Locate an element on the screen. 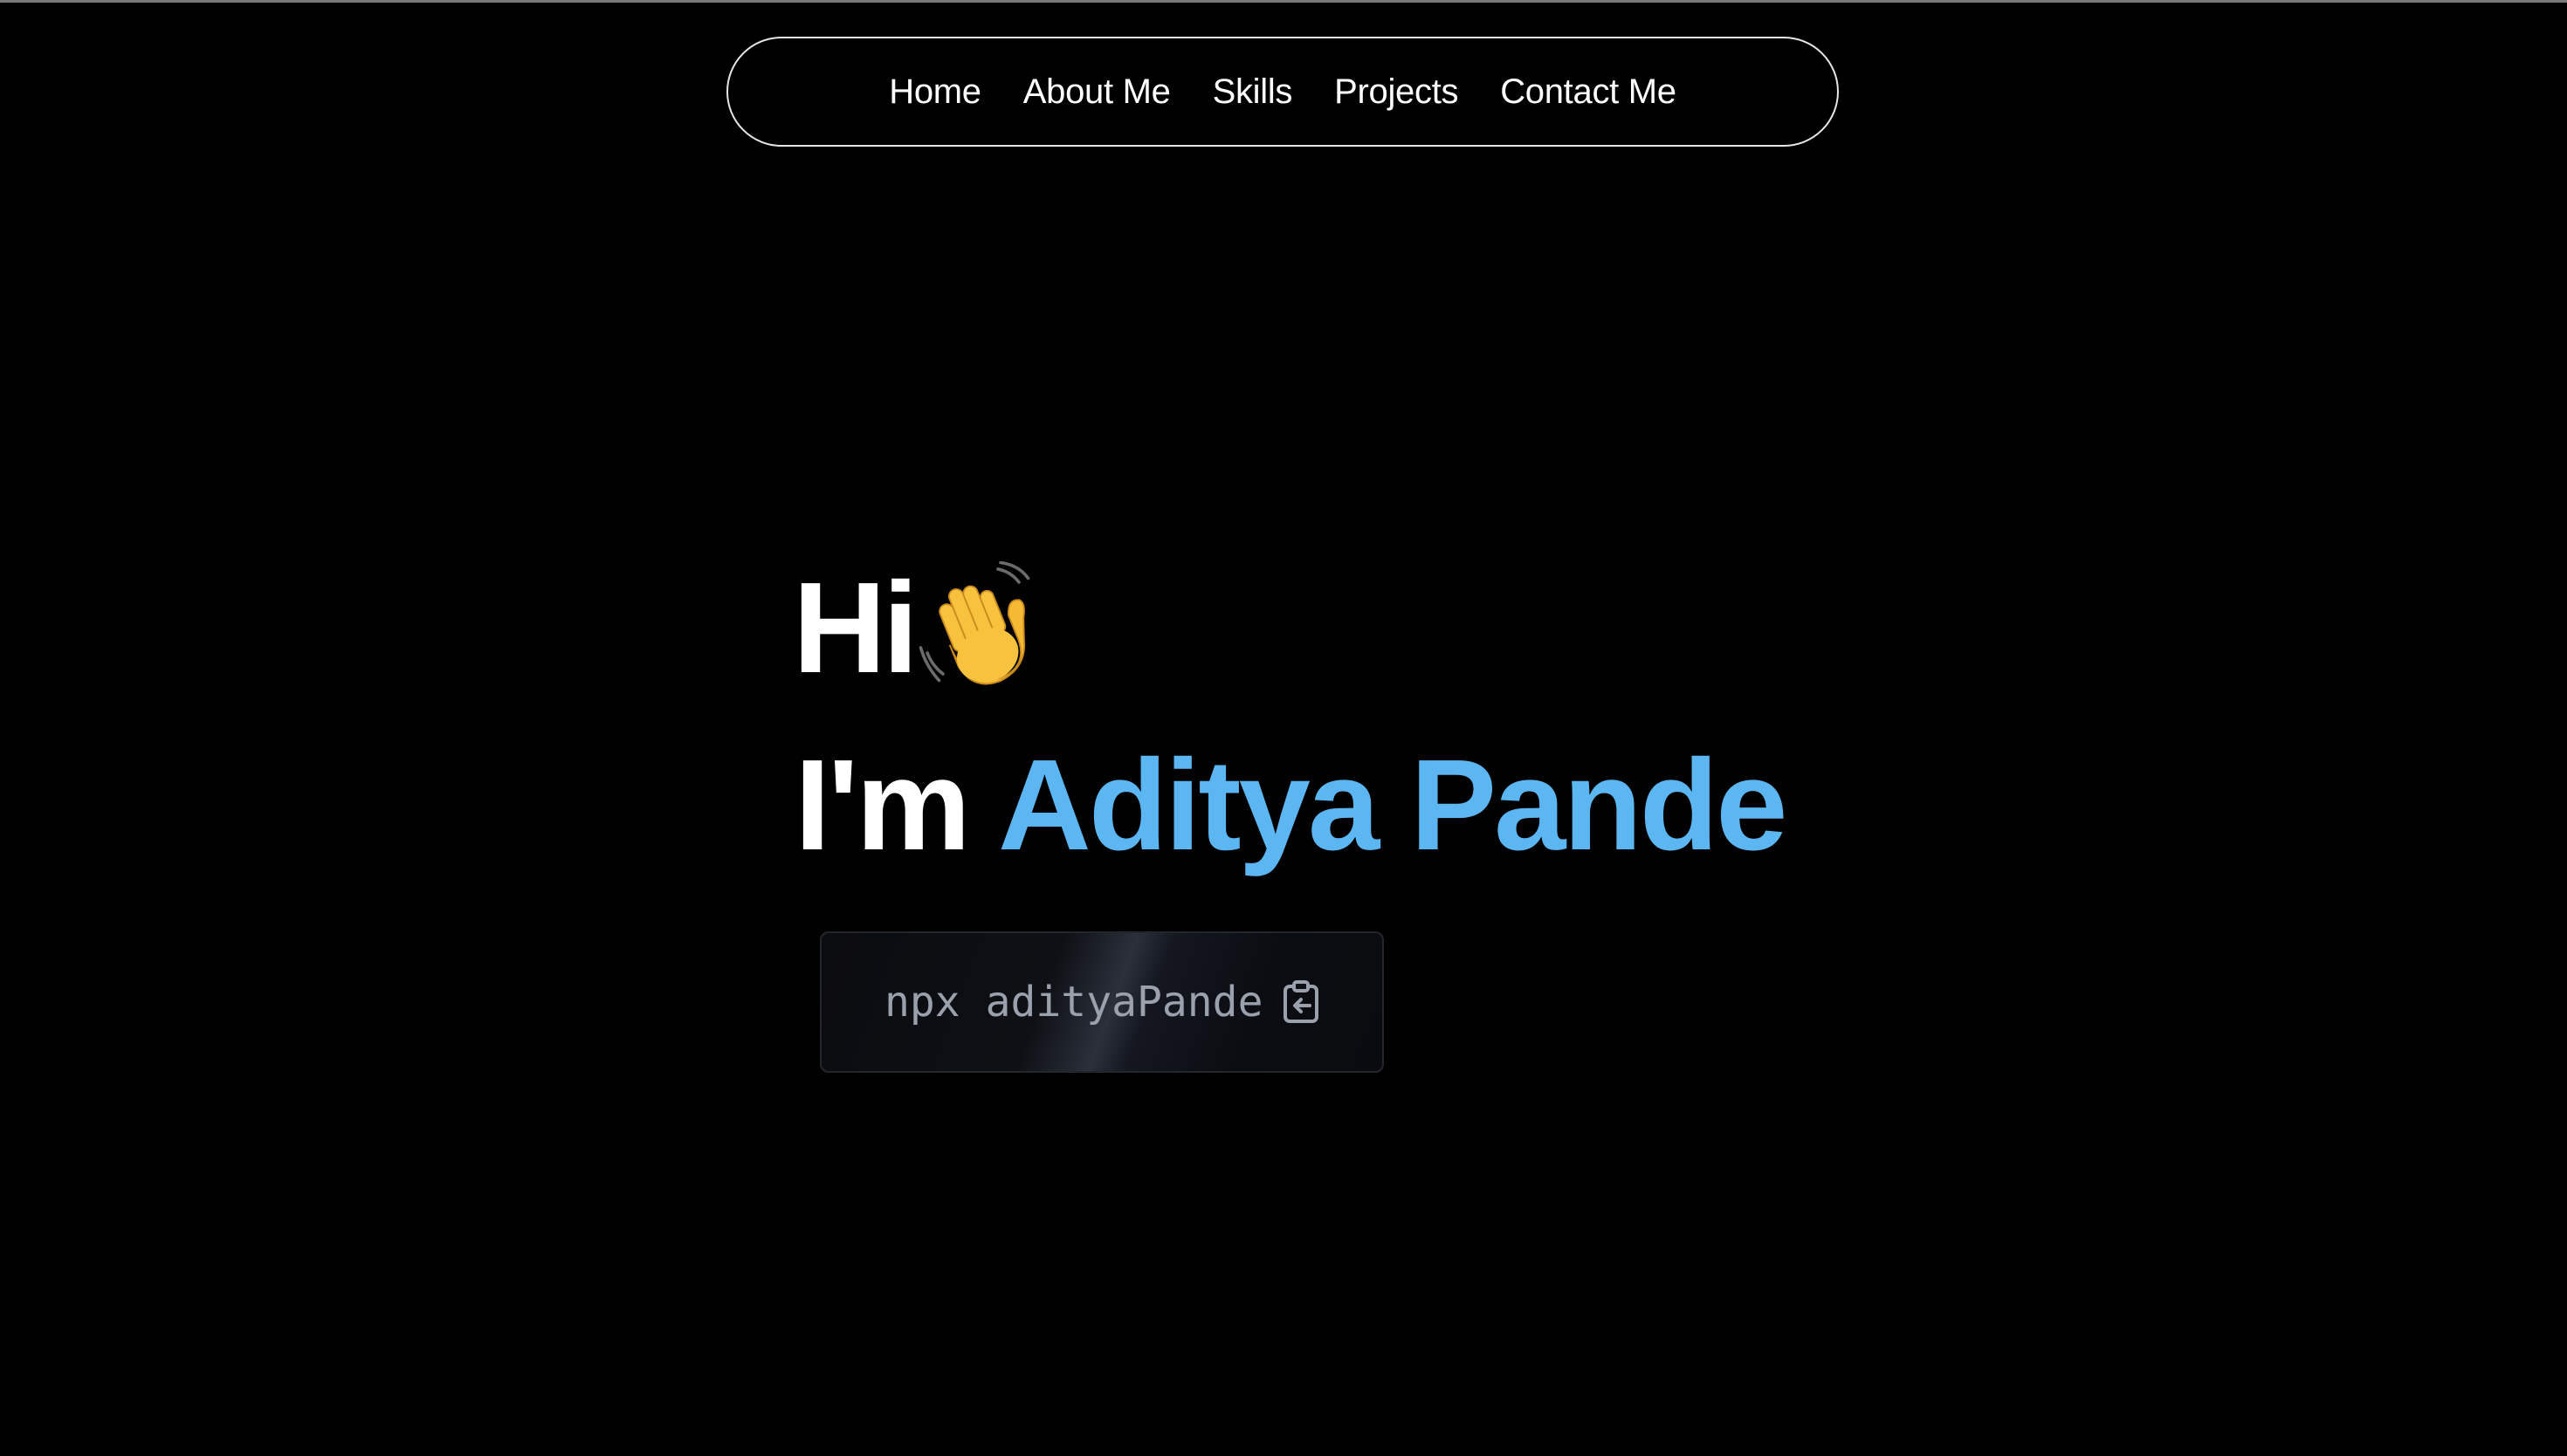  hero-greeting: Hi is located at coordinates (920, 628).